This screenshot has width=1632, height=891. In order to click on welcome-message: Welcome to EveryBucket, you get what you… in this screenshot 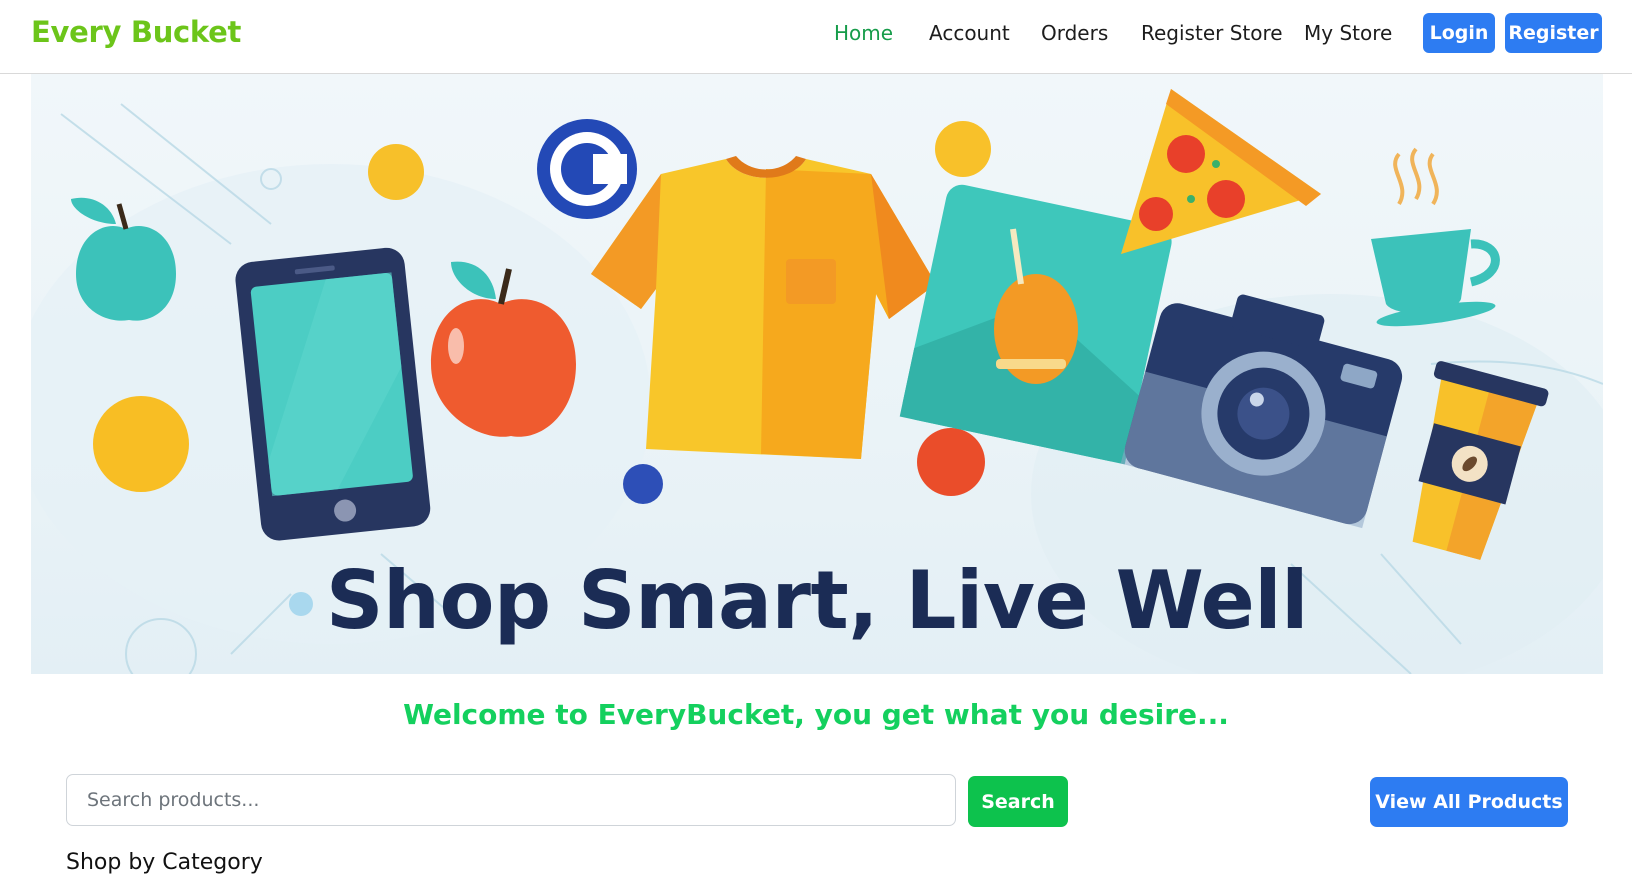, I will do `click(816, 714)`.